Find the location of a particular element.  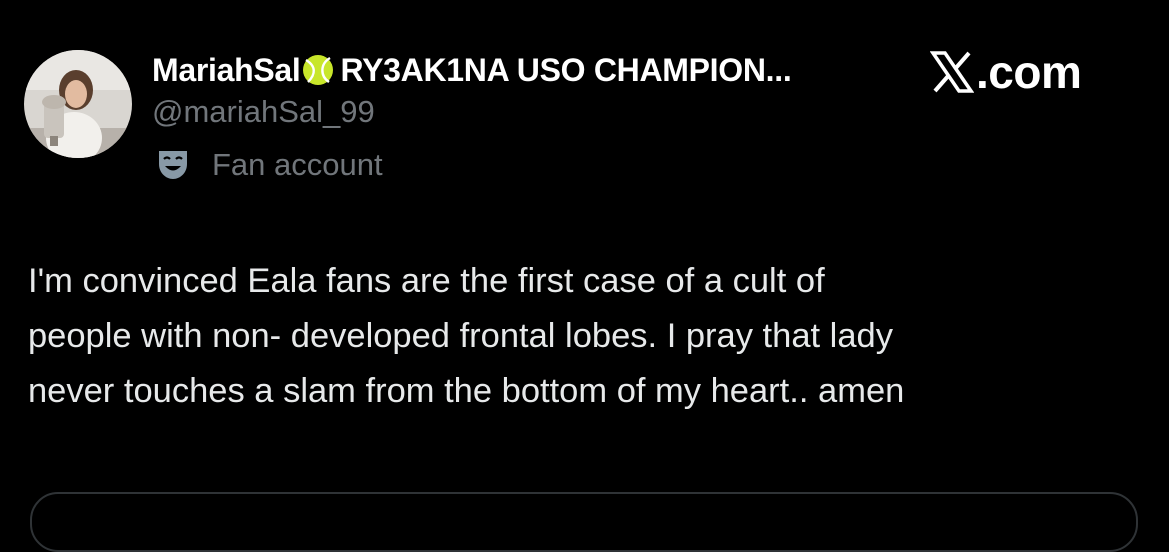

tennis-ball-icon is located at coordinates (318, 70).